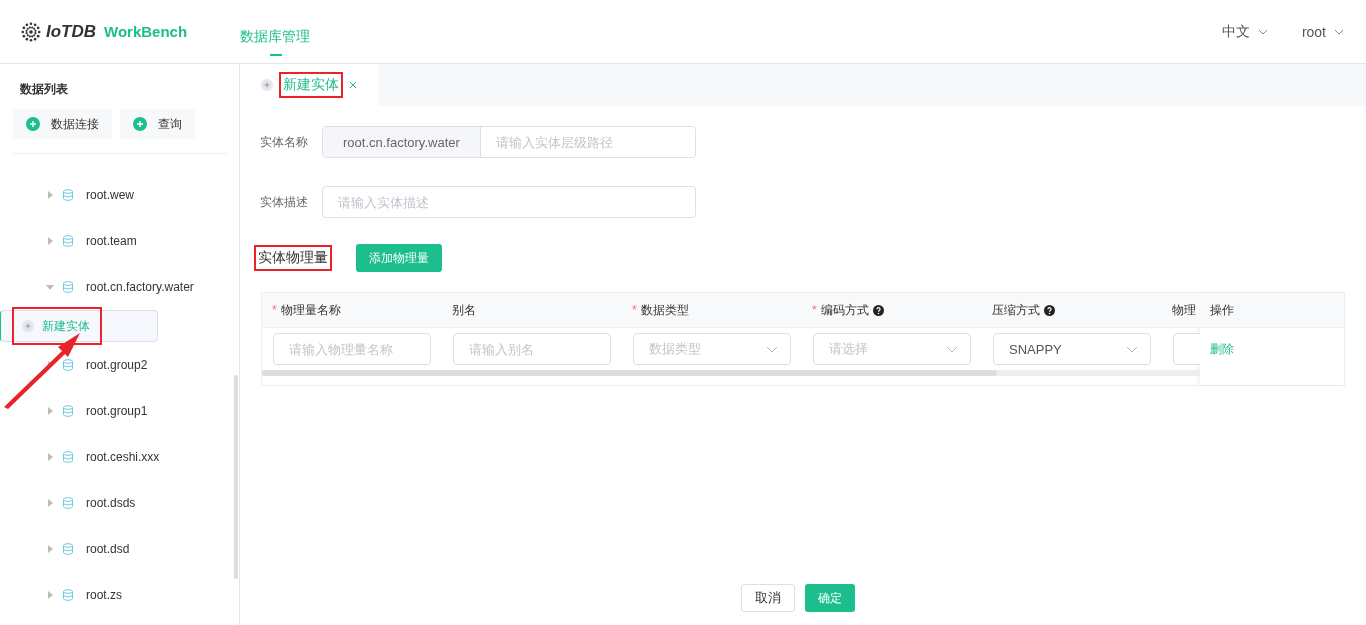 The width and height of the screenshot is (1366, 625). Describe the element at coordinates (402, 142) in the screenshot. I see `path-prefix: root.cn.factory.water` at that location.